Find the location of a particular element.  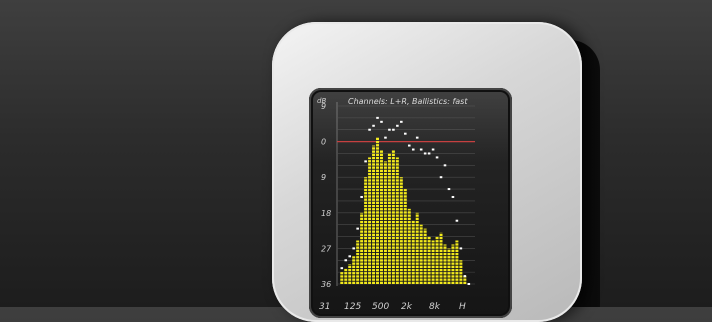

x-tick-label: 31 is located at coordinates (324, 307).